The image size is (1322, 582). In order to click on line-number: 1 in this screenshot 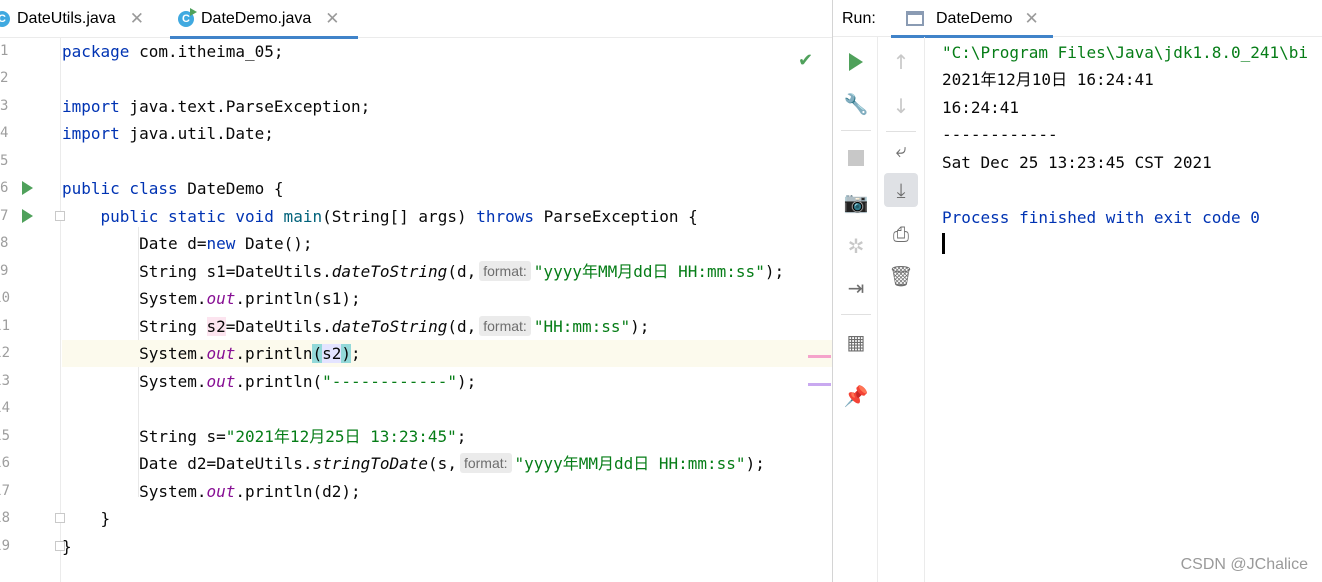, I will do `click(4, 51)`.